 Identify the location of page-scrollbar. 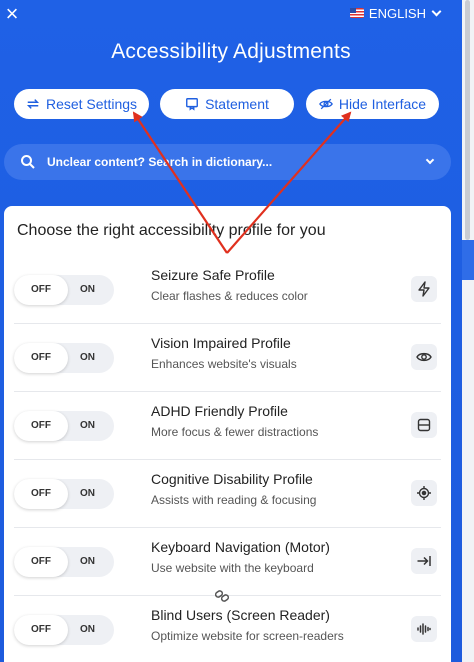
(468, 331).